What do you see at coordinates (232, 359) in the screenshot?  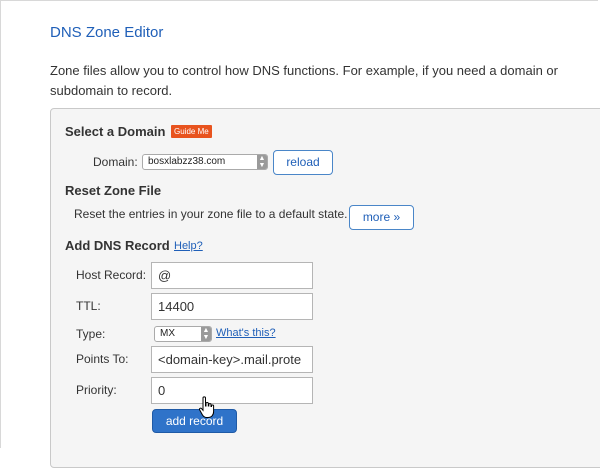 I see `points-to-field: <domain-key>.mail.prote` at bounding box center [232, 359].